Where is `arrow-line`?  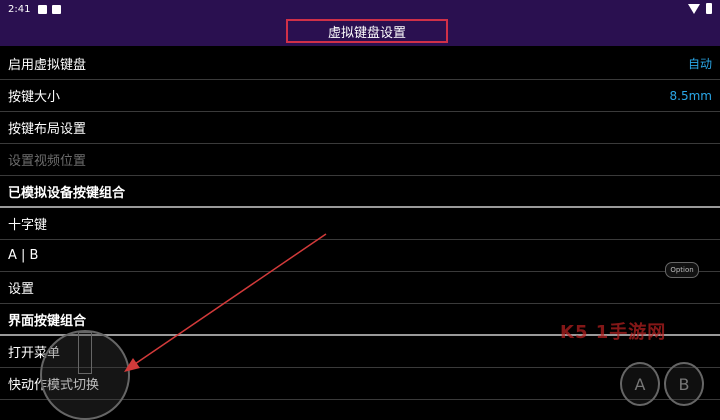 arrow-line is located at coordinates (229, 300).